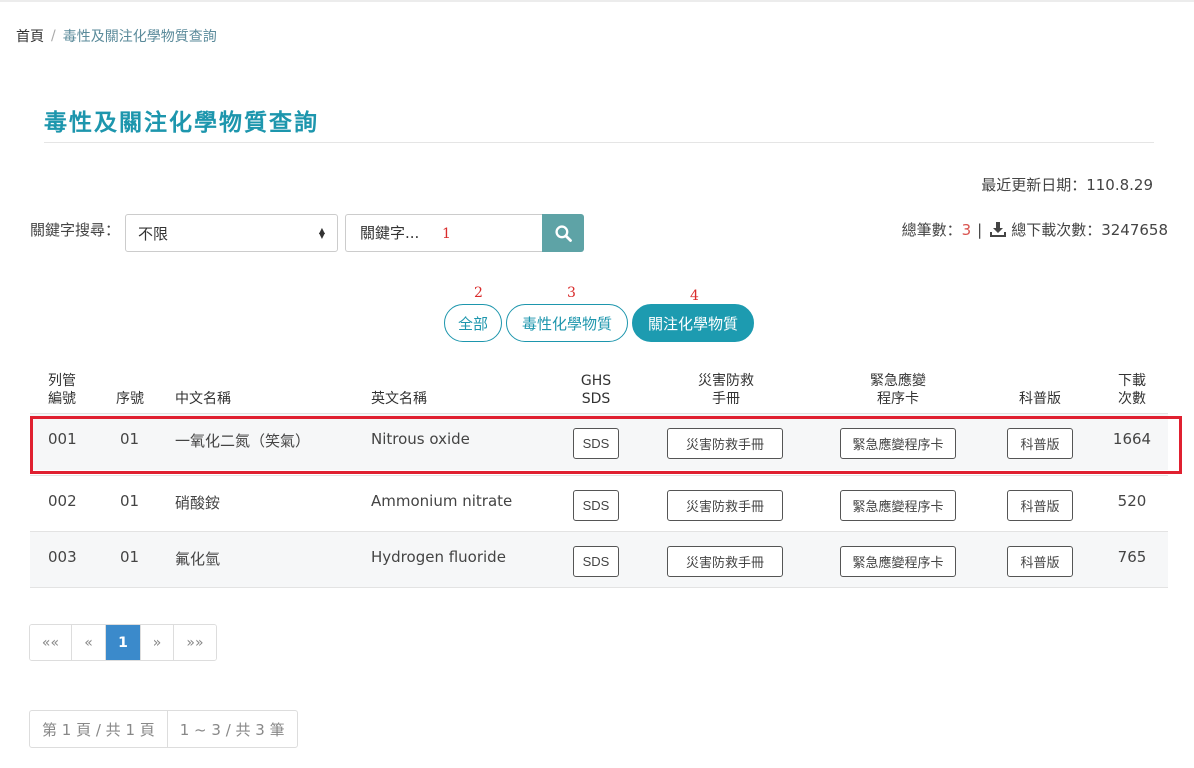 This screenshot has width=1194, height=768. I want to click on cell-english-name: Ammonium nitrate, so click(442, 501).